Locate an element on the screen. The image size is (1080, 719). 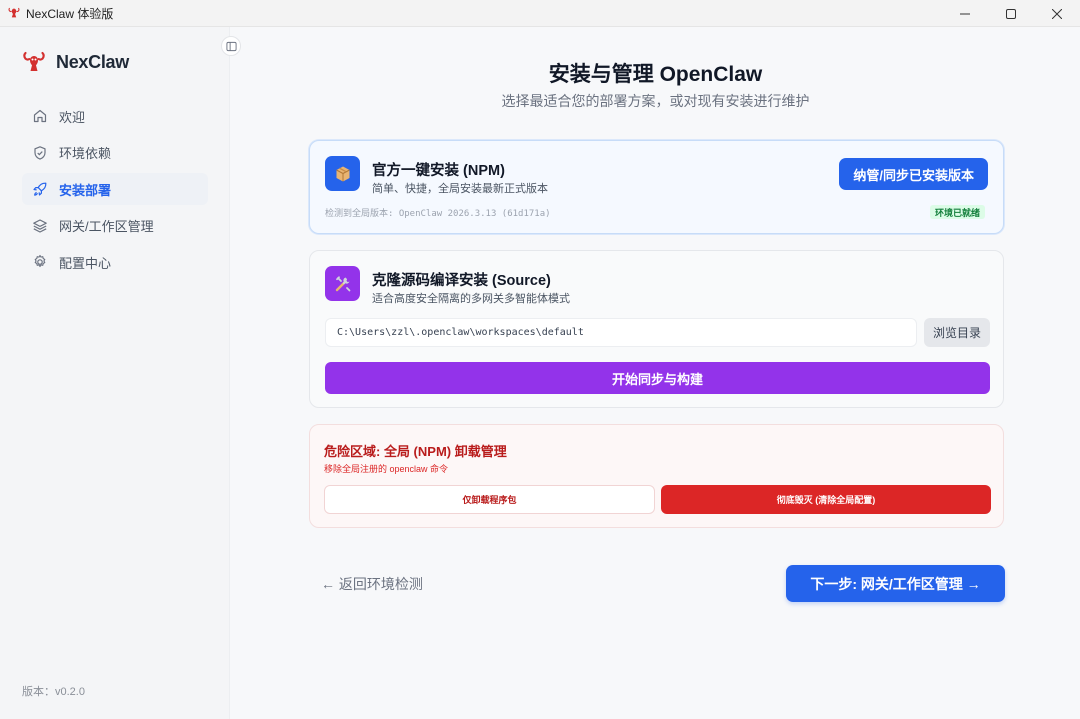
maximize-button is located at coordinates (1011, 13).